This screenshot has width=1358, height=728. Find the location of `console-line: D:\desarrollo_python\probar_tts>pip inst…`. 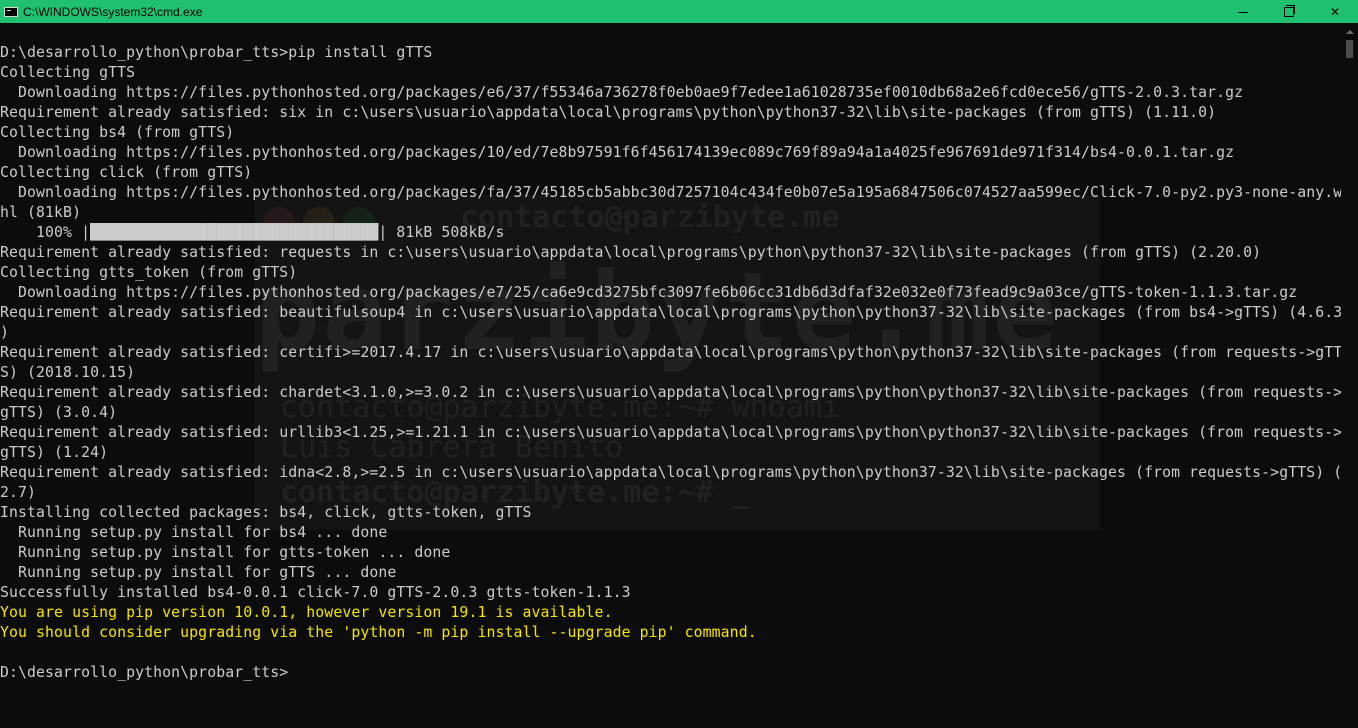

console-line: D:\desarrollo_python\probar_tts>pip inst… is located at coordinates (216, 52).